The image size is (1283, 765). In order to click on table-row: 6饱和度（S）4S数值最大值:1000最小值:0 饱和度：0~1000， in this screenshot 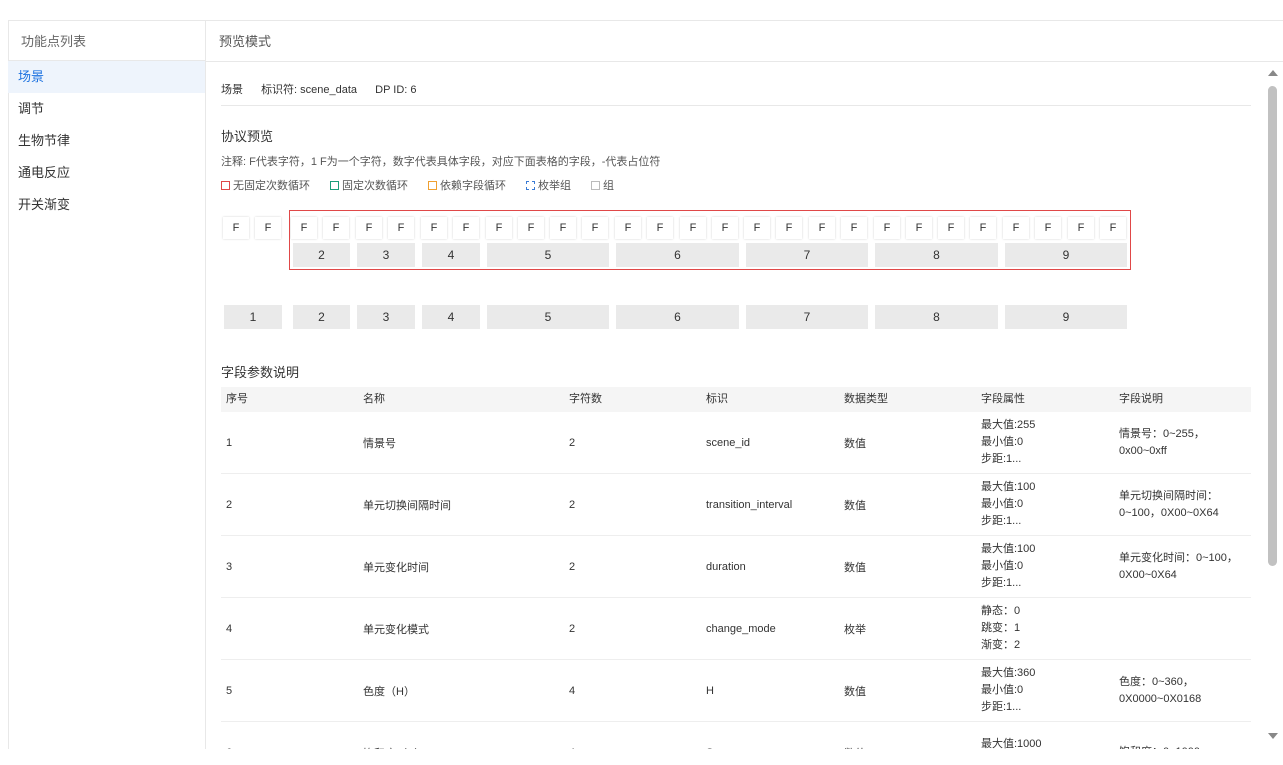, I will do `click(736, 736)`.